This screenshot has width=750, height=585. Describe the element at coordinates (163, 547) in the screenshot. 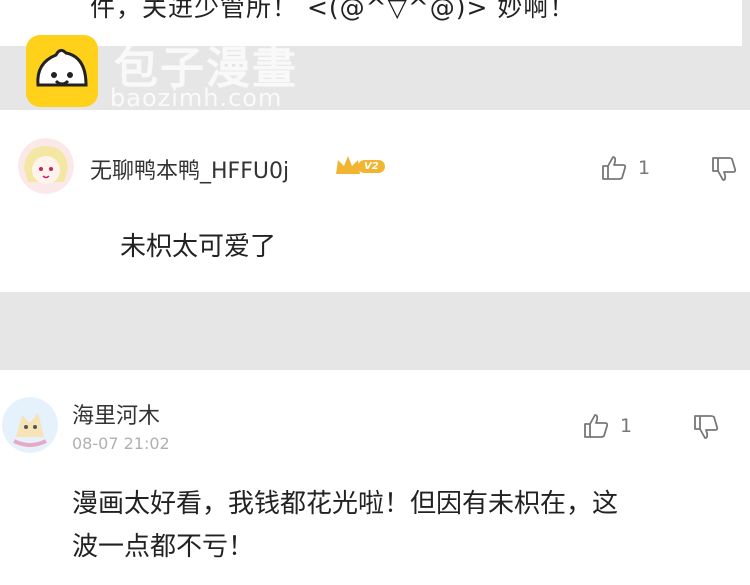

I see `comment-text-line-2: 波一点都不亏！` at that location.